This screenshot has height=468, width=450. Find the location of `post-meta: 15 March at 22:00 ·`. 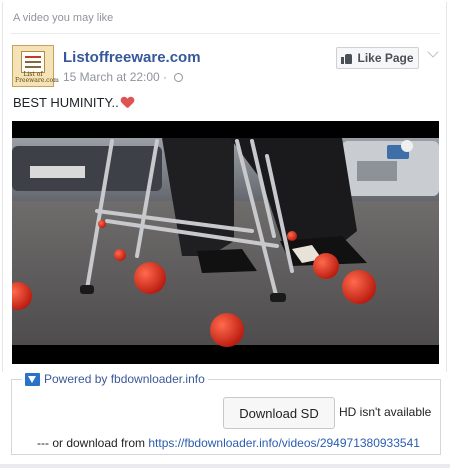

post-meta: 15 March at 22:00 · is located at coordinates (123, 77).